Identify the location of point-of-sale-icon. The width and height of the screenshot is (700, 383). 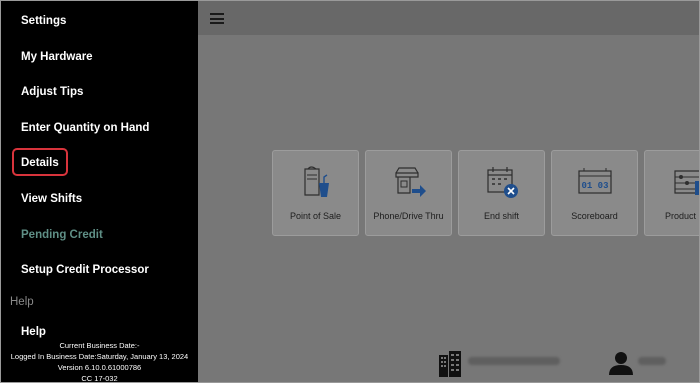
(316, 181).